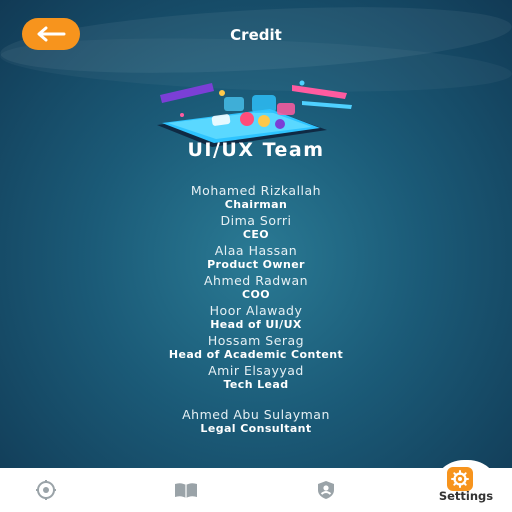 The width and height of the screenshot is (512, 512). I want to click on page-title: Credit, so click(256, 35).